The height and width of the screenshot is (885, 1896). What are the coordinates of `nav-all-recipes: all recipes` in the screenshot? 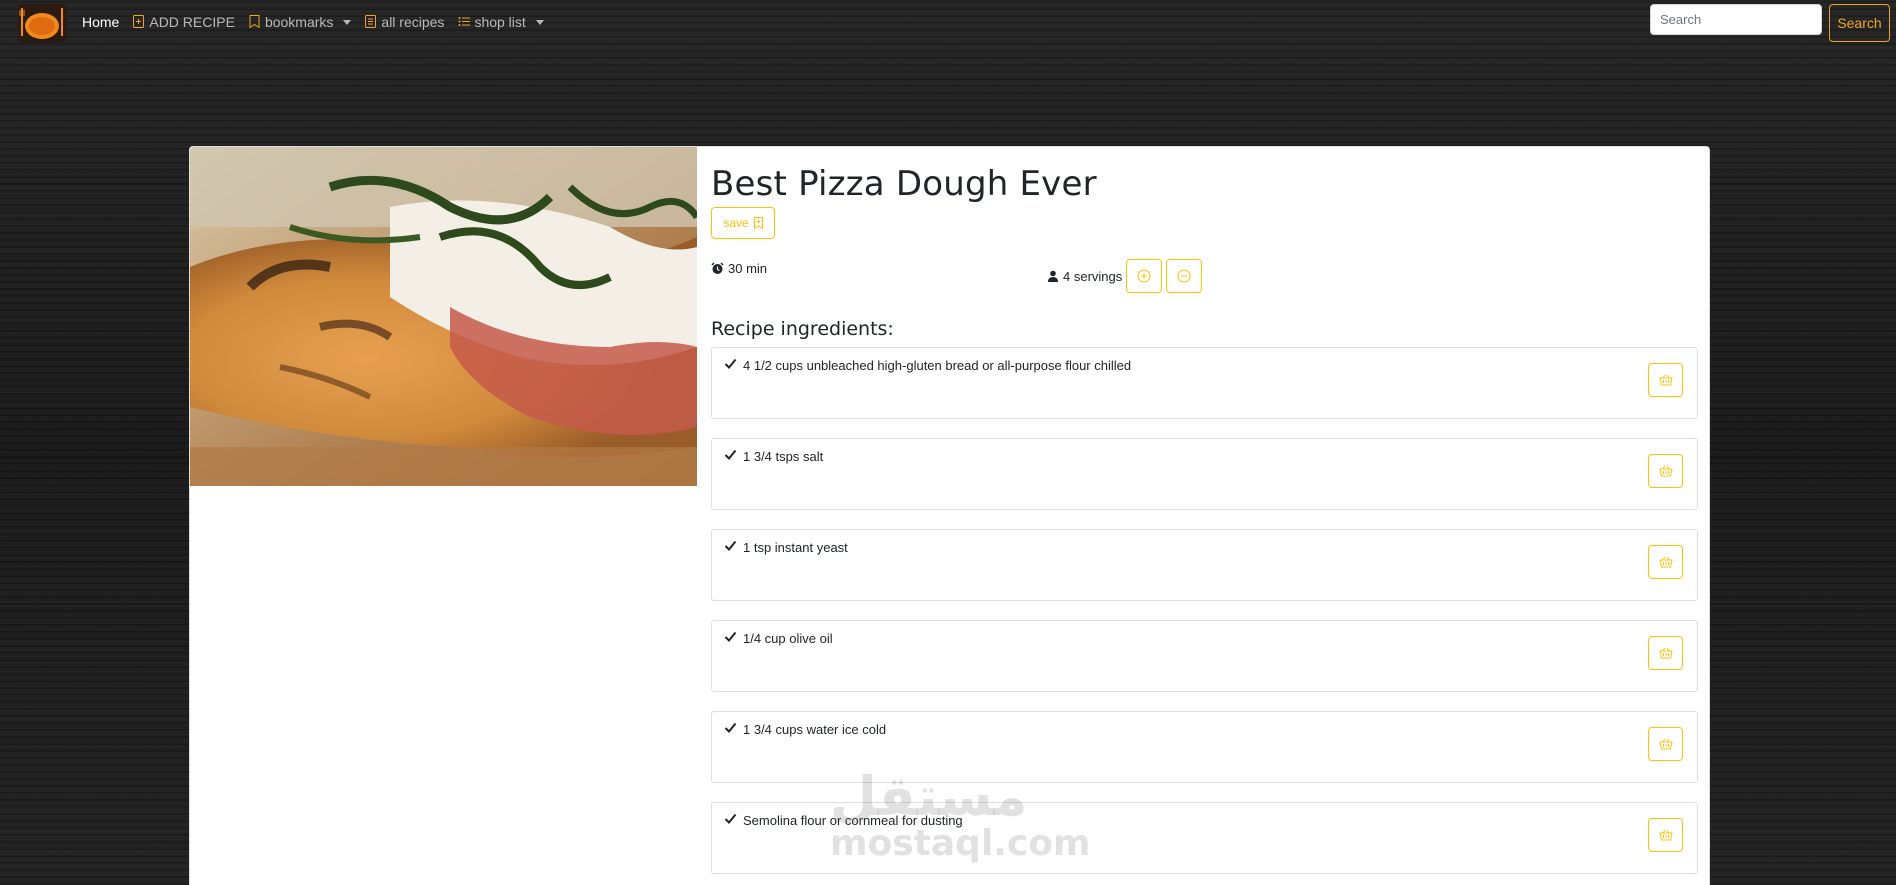 It's located at (404, 22).